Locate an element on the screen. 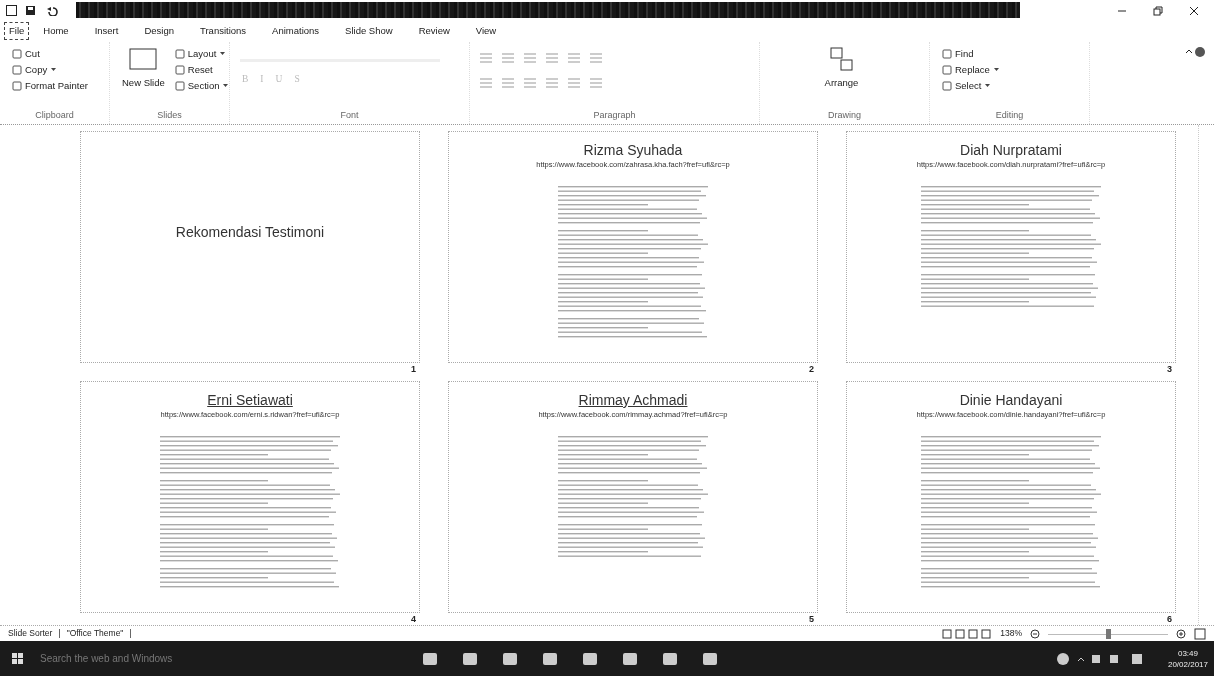  slide-title: Diah Nurpratami is located at coordinates (1011, 150).